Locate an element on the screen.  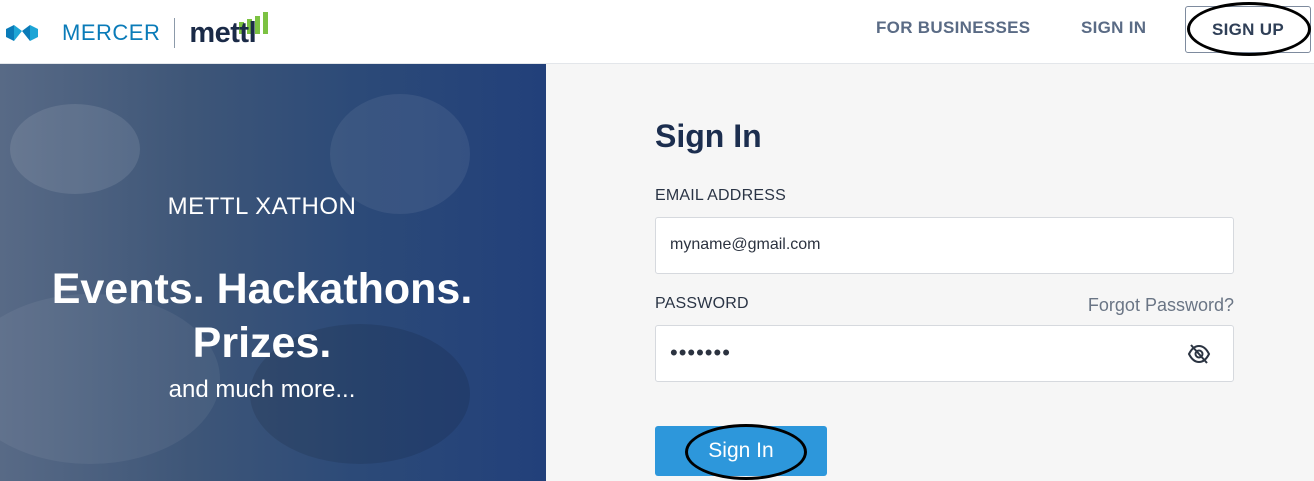
forgot-password-link: Forgot Password? is located at coordinates (1161, 305).